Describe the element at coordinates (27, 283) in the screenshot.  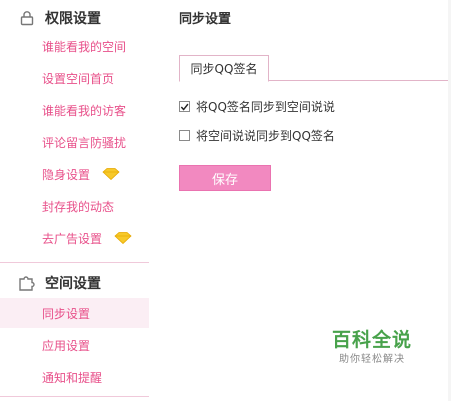
I see `puzzle-icon` at that location.